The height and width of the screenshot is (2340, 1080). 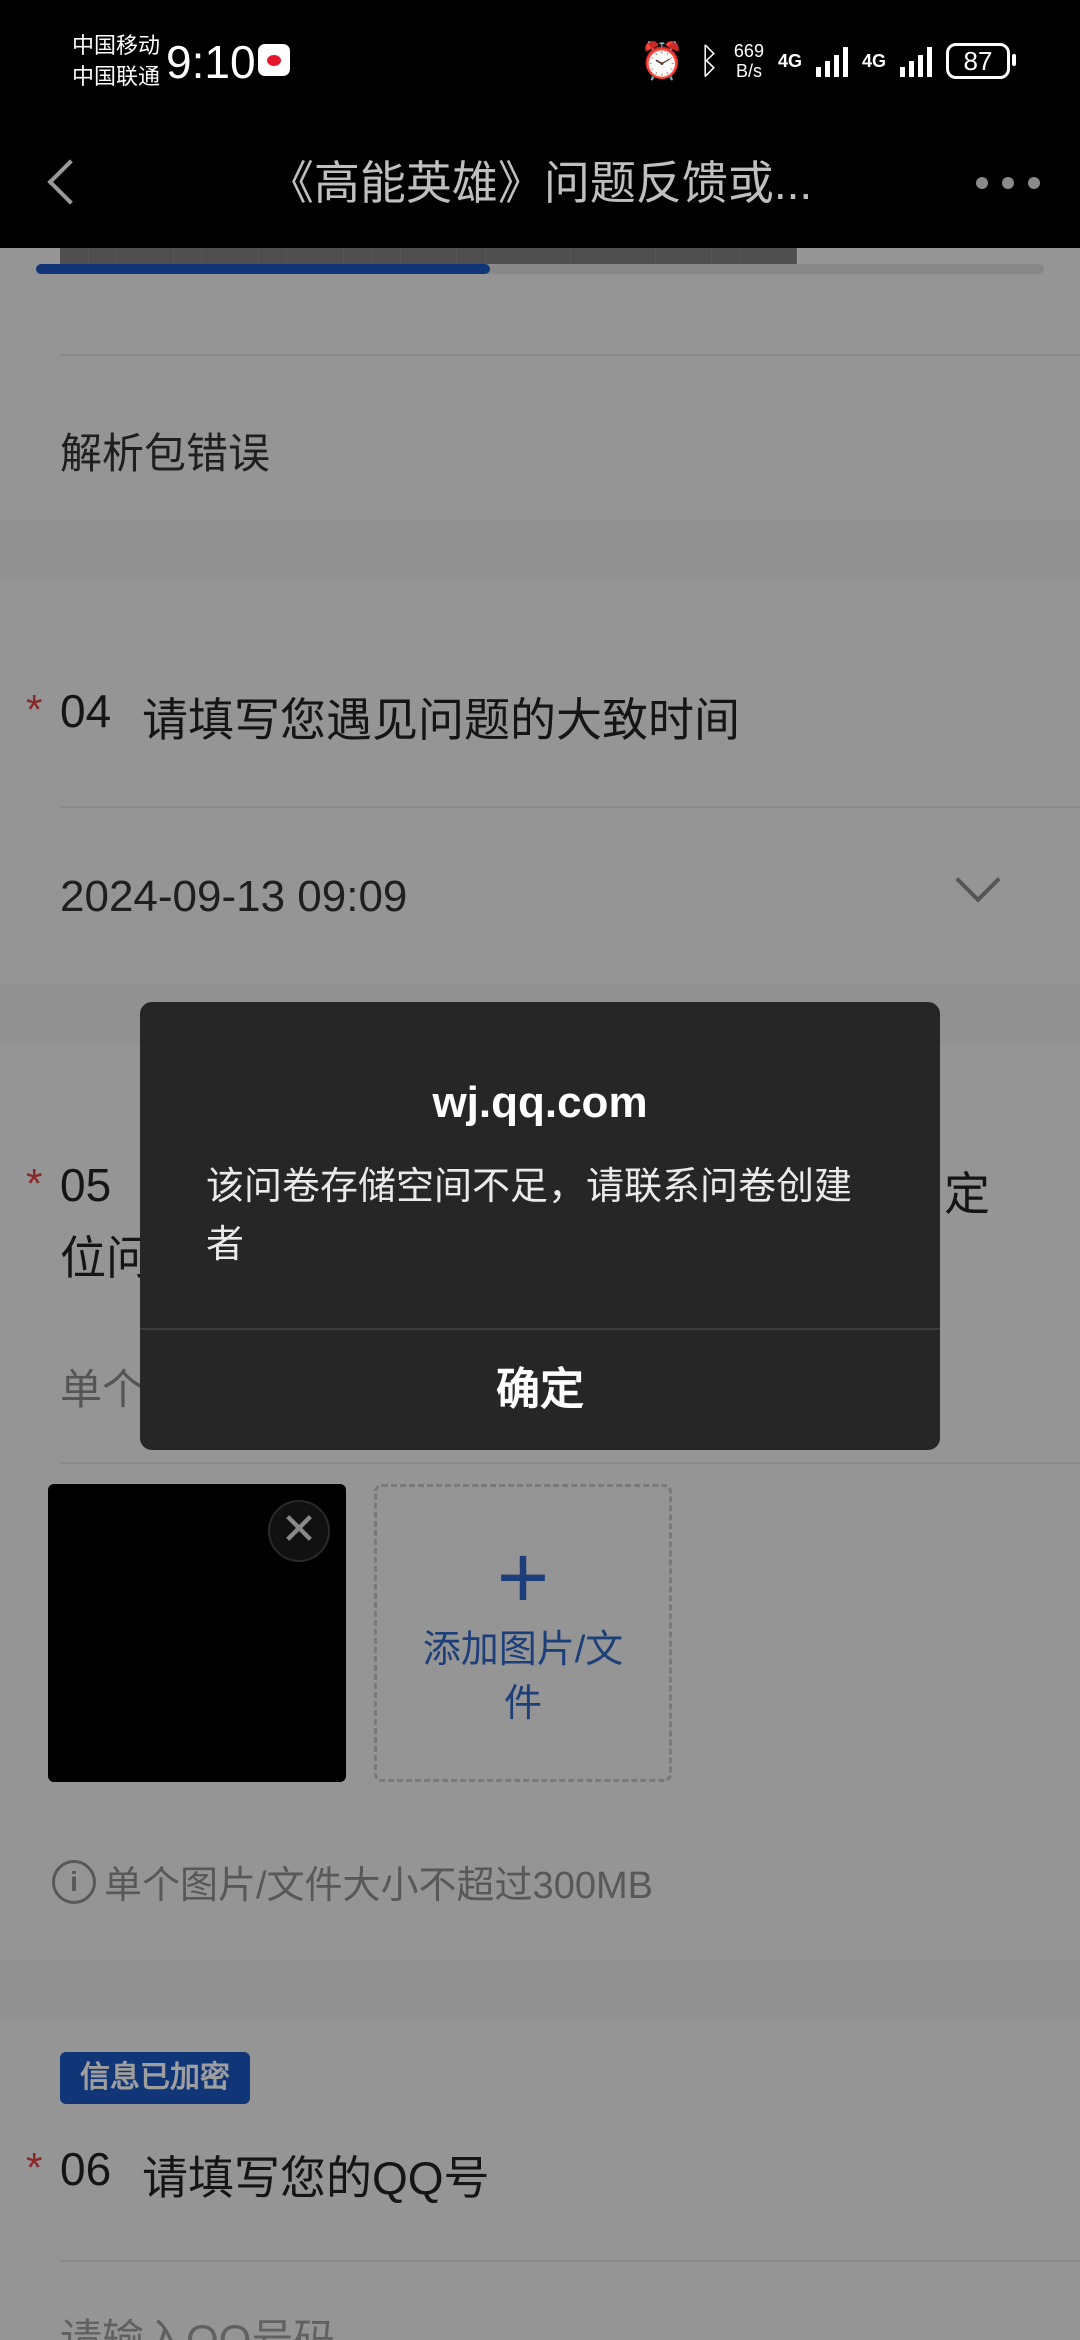 I want to click on status-indicators: ⏰ ᛒ 669 B/s 4G 4G 87, so click(x=827, y=61).